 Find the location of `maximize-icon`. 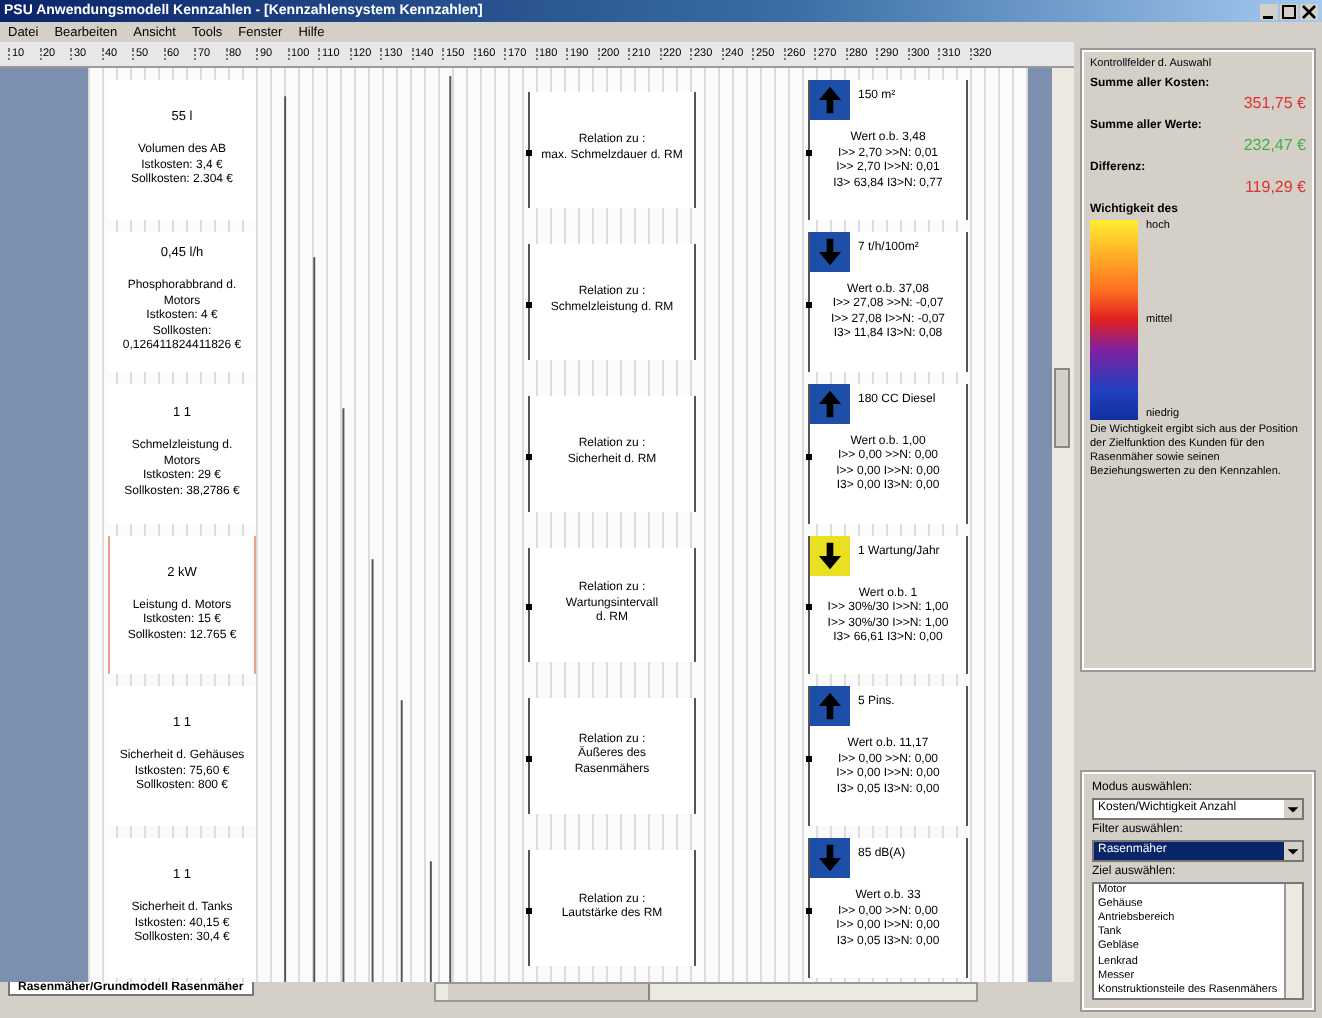

maximize-icon is located at coordinates (1289, 11).